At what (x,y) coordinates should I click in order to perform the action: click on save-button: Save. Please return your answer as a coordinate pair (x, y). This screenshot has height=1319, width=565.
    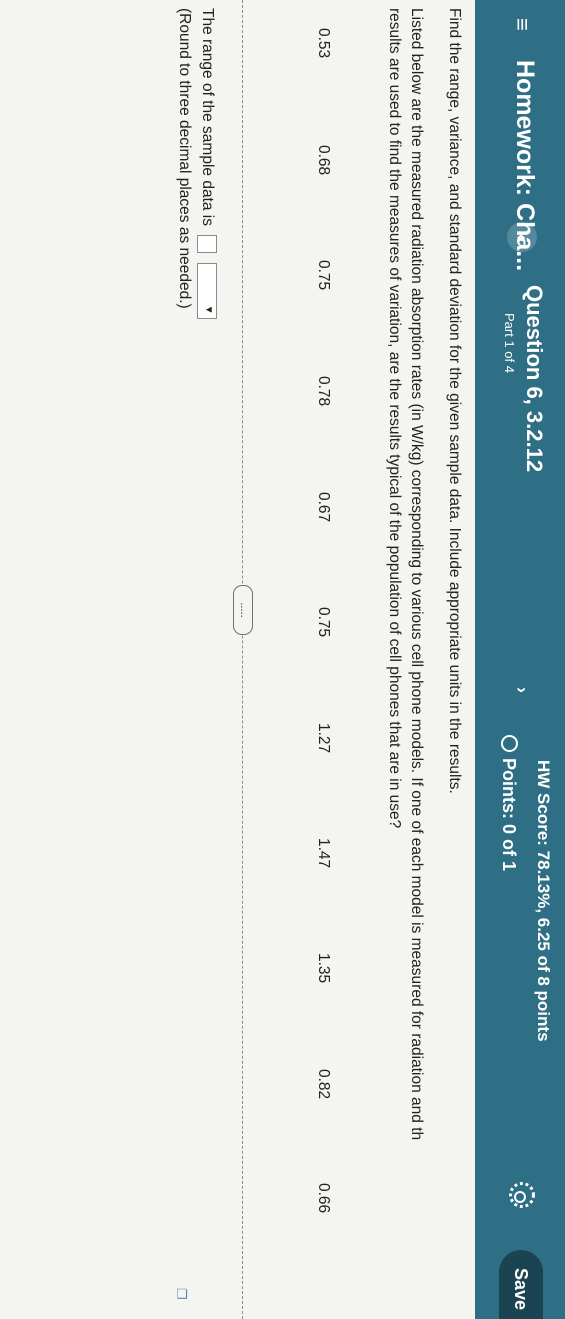
    Looking at the image, I should click on (521, 1284).